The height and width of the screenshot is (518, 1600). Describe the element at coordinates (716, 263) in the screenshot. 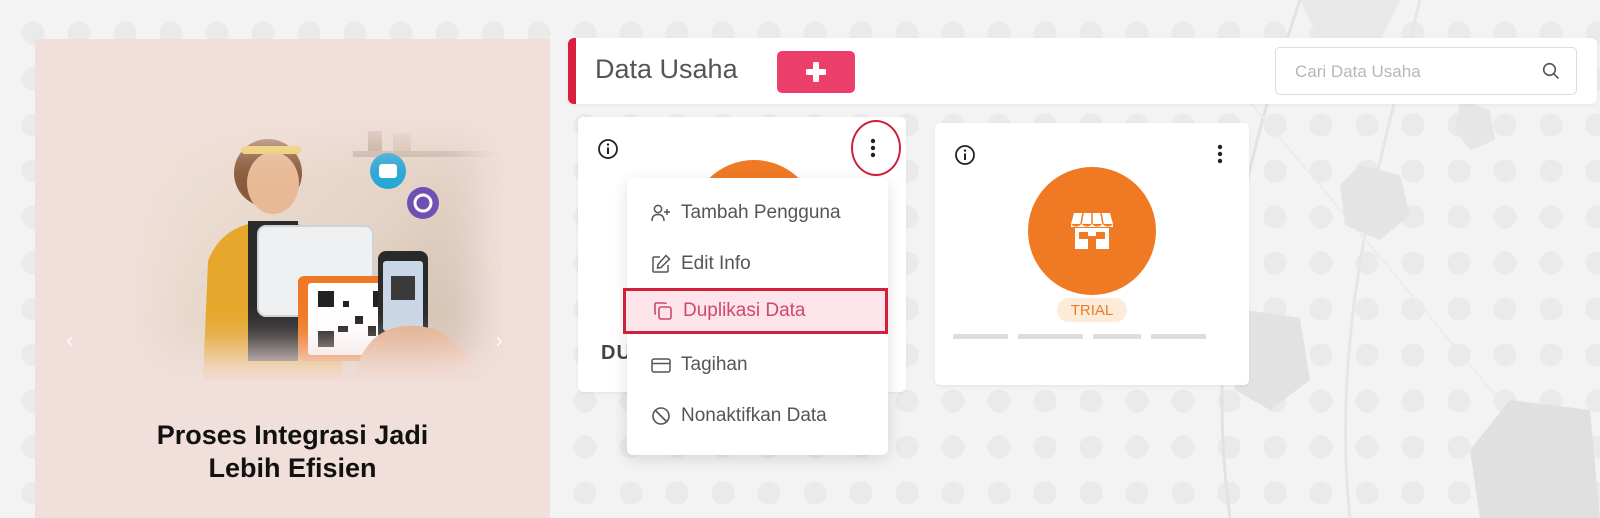

I see `menu-item-label: Edit Info` at that location.